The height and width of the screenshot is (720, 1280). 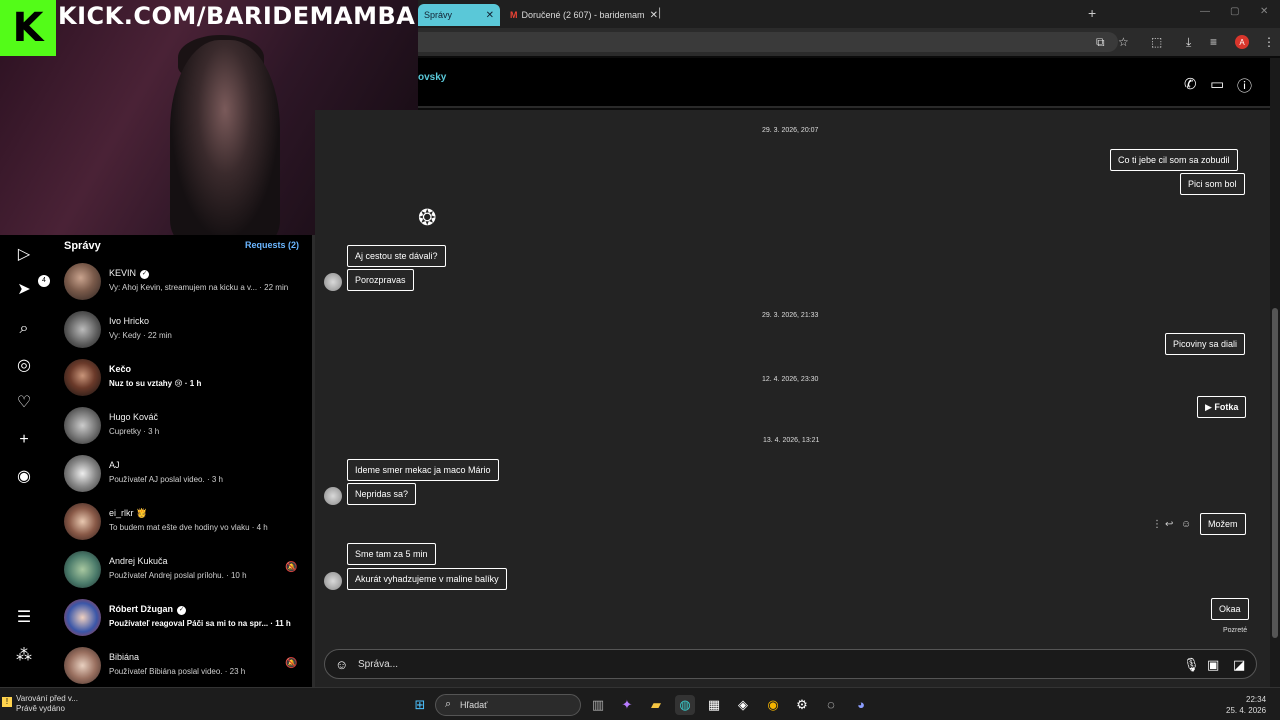 I want to click on message-input: ☺ Správa... 🎙 ▣ ◪, so click(x=790, y=664).